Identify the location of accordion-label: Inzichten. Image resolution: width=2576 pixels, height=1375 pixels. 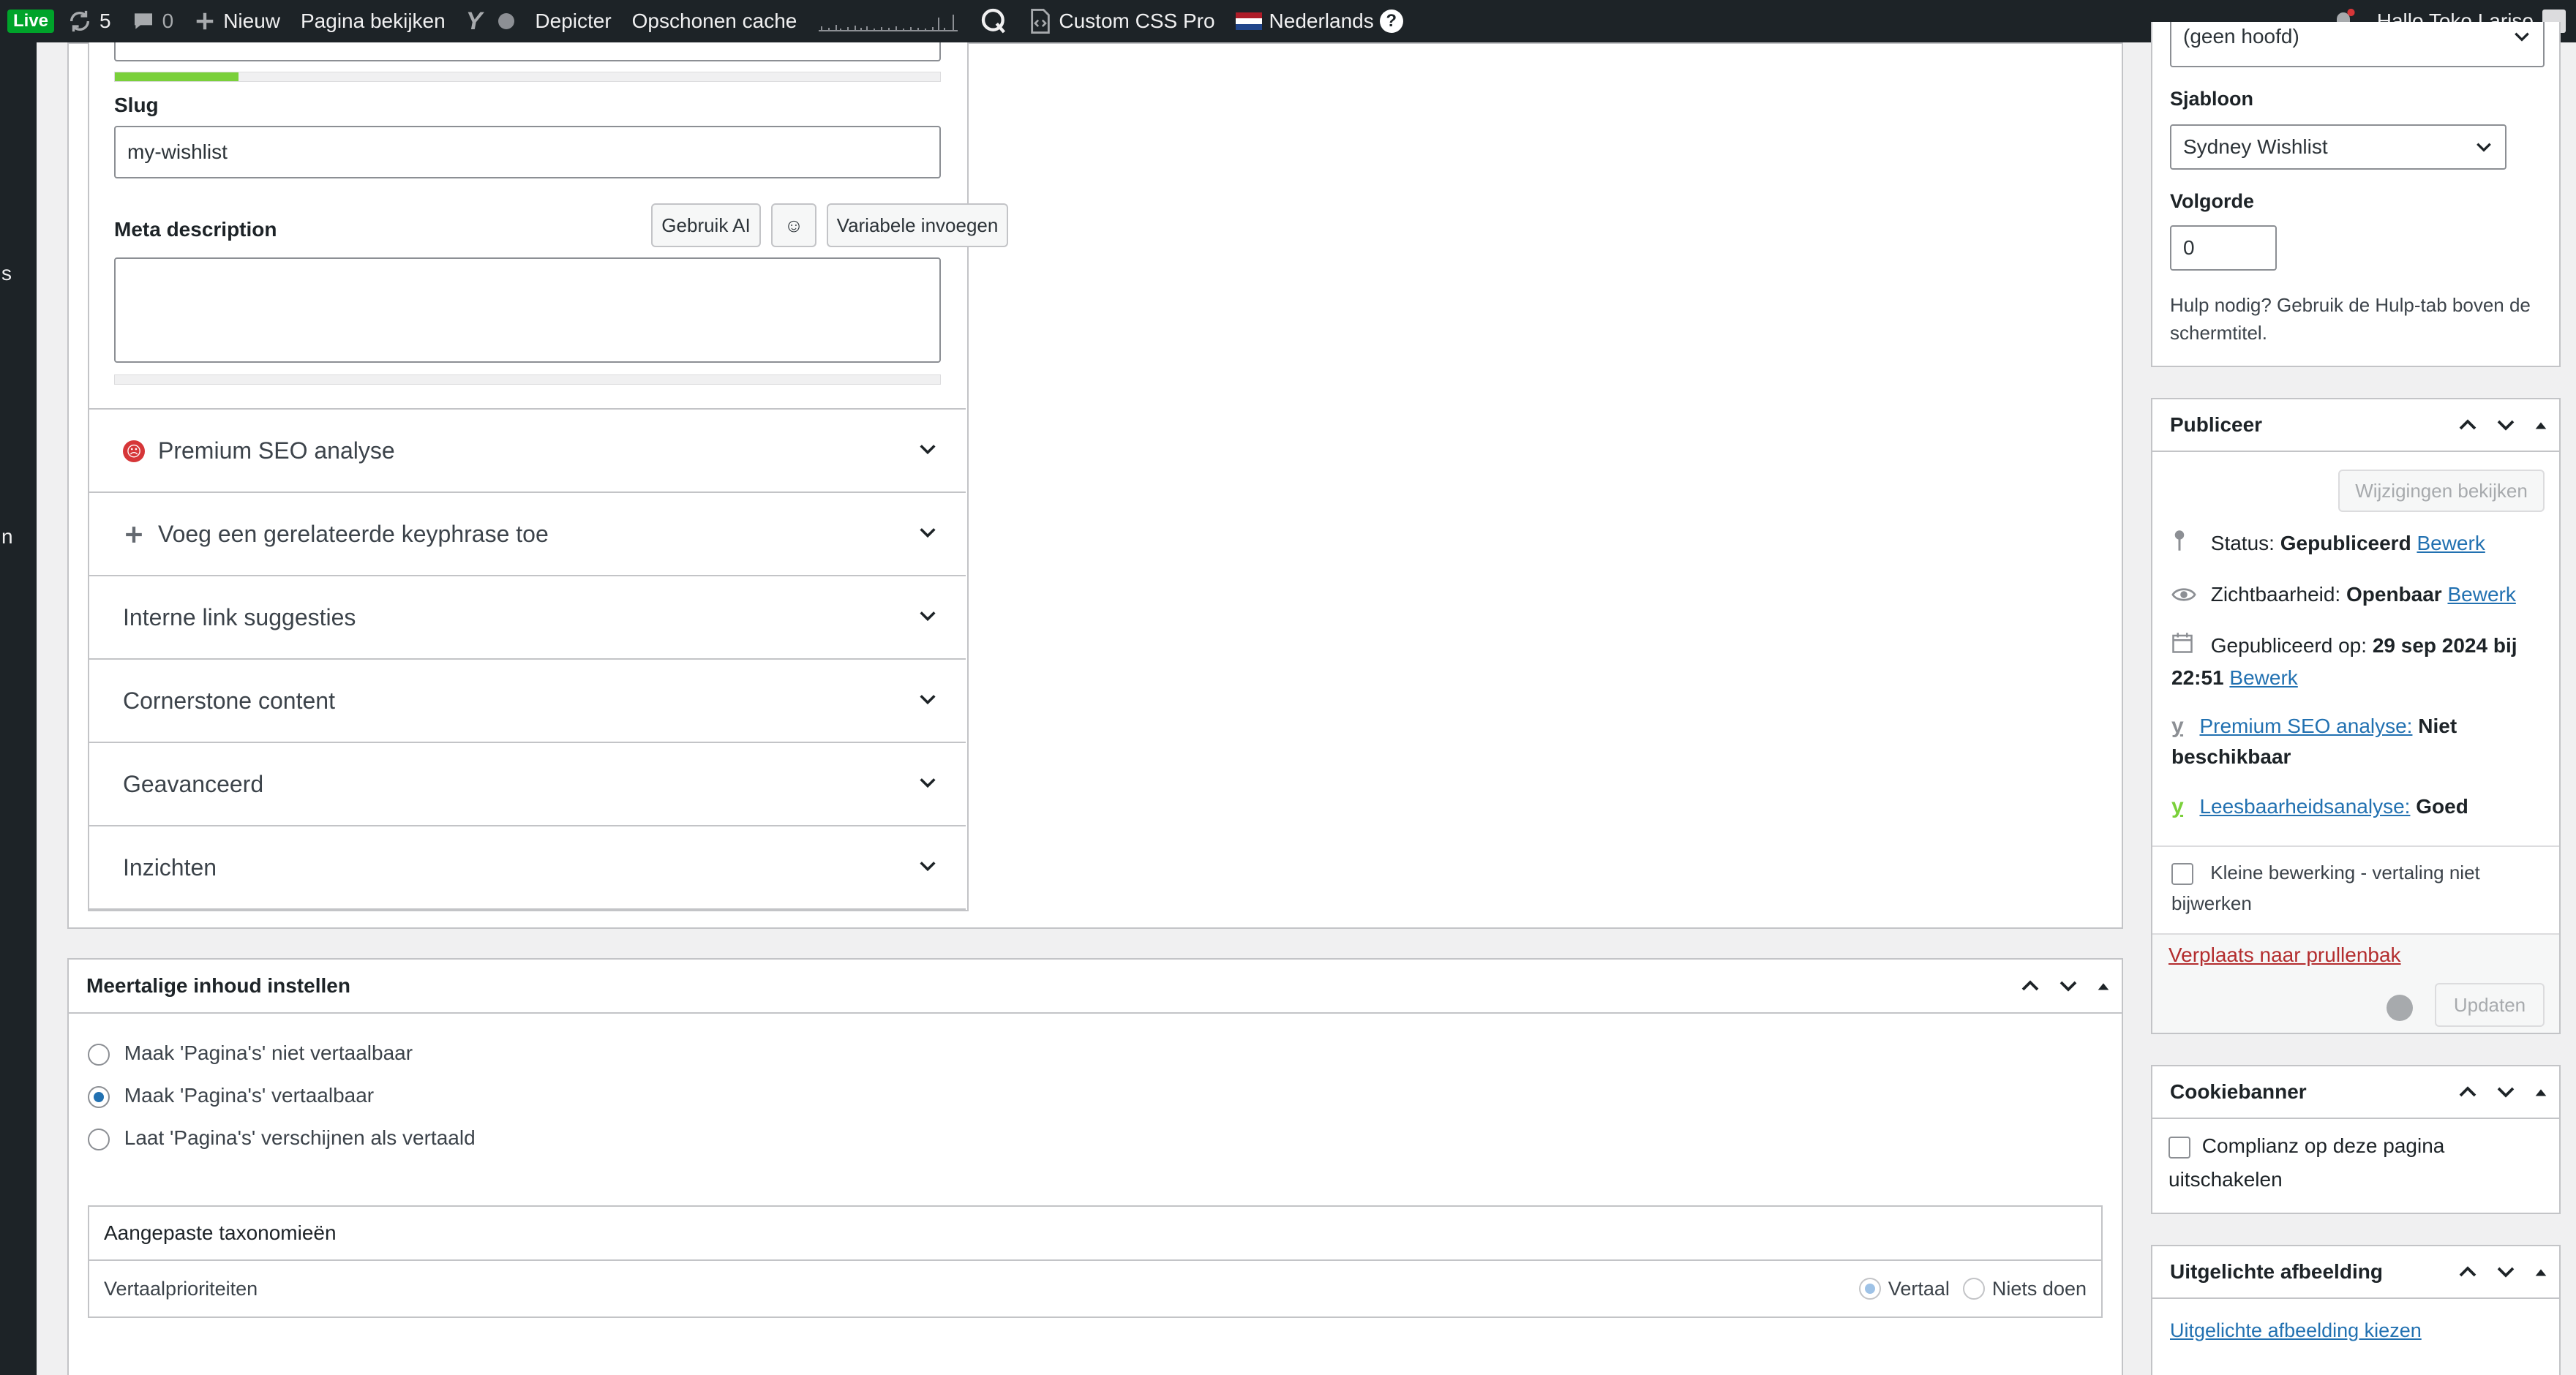
(170, 867).